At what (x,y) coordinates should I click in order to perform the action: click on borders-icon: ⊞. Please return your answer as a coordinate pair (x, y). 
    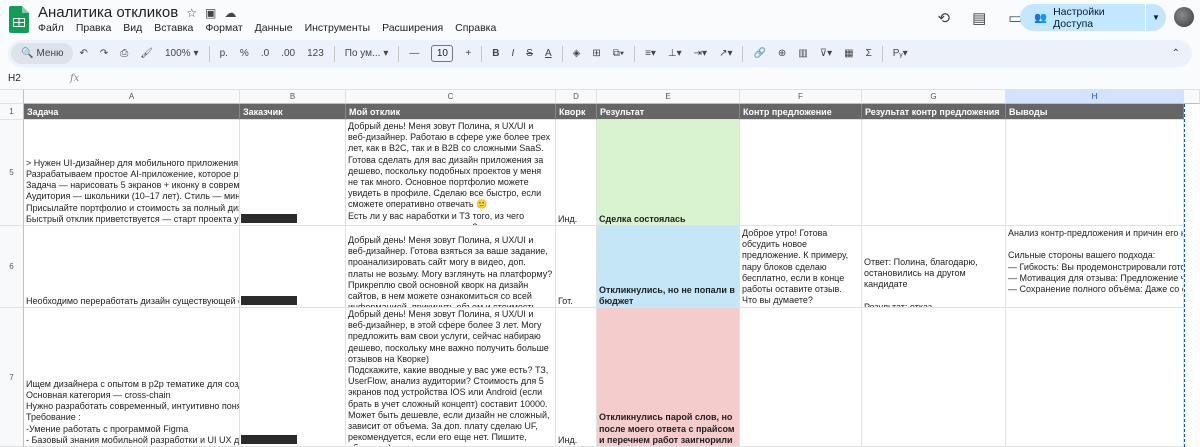
    Looking at the image, I should click on (596, 53).